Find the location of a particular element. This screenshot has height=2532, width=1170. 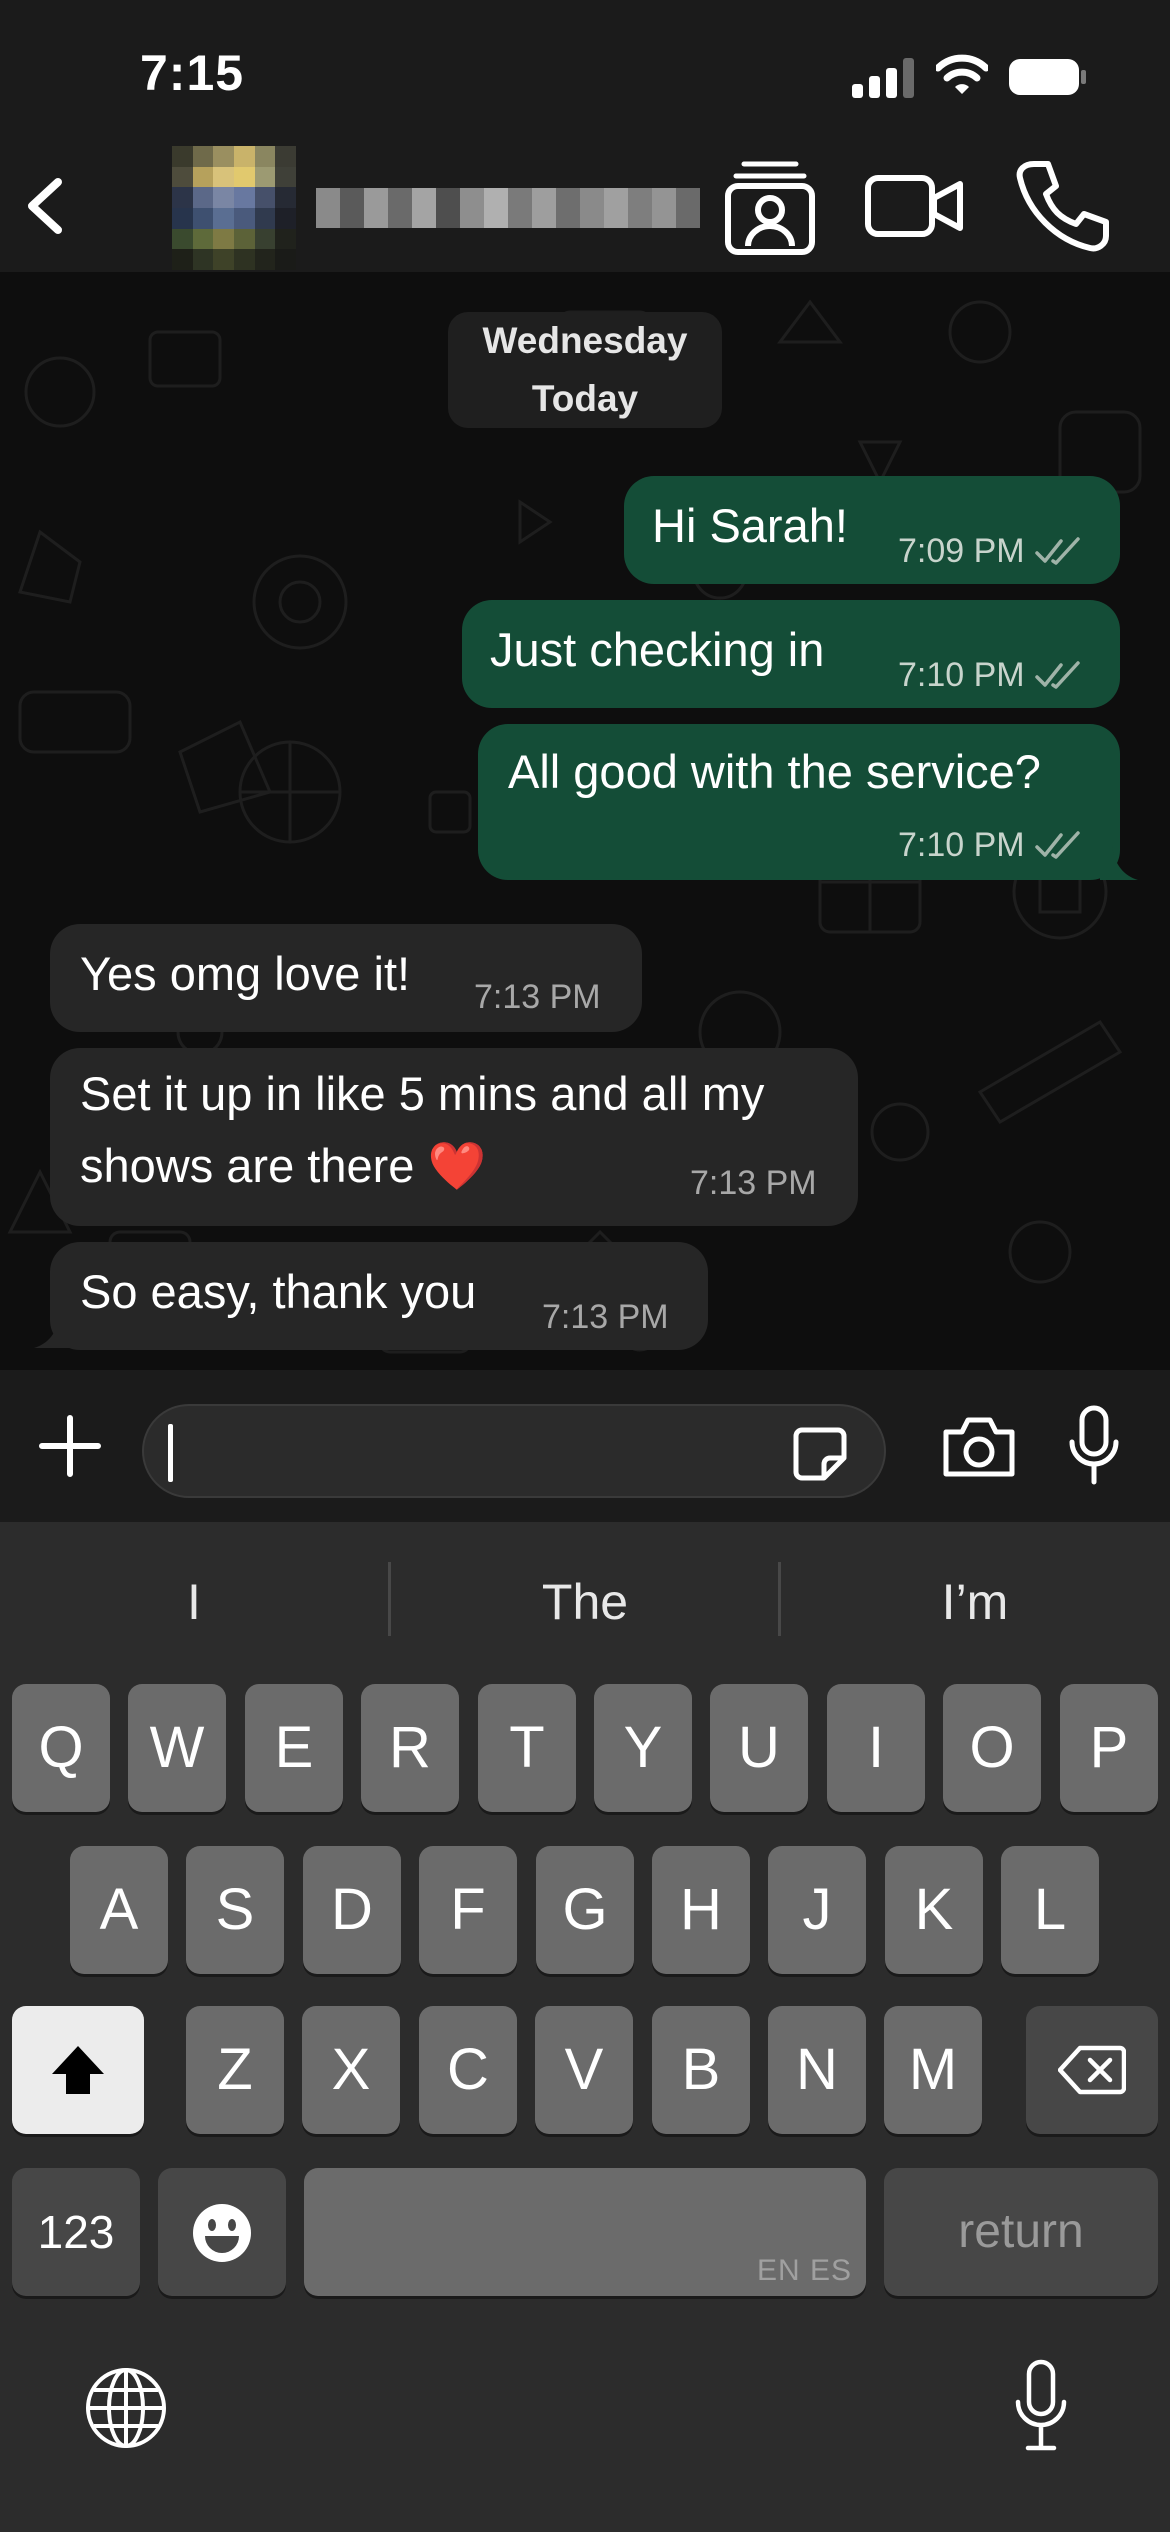

key-t: T is located at coordinates (527, 1748).